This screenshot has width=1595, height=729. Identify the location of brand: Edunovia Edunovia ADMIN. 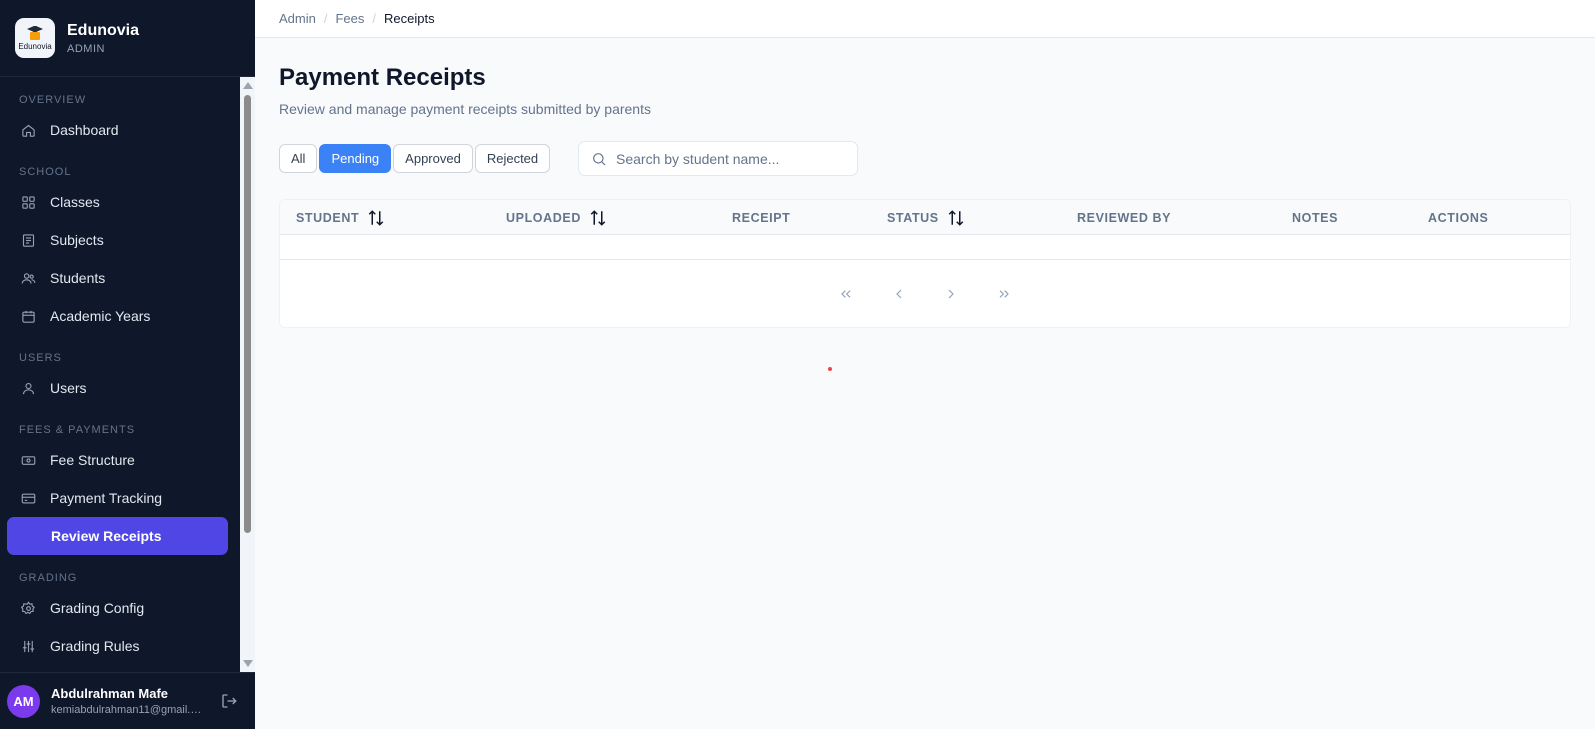
(127, 38).